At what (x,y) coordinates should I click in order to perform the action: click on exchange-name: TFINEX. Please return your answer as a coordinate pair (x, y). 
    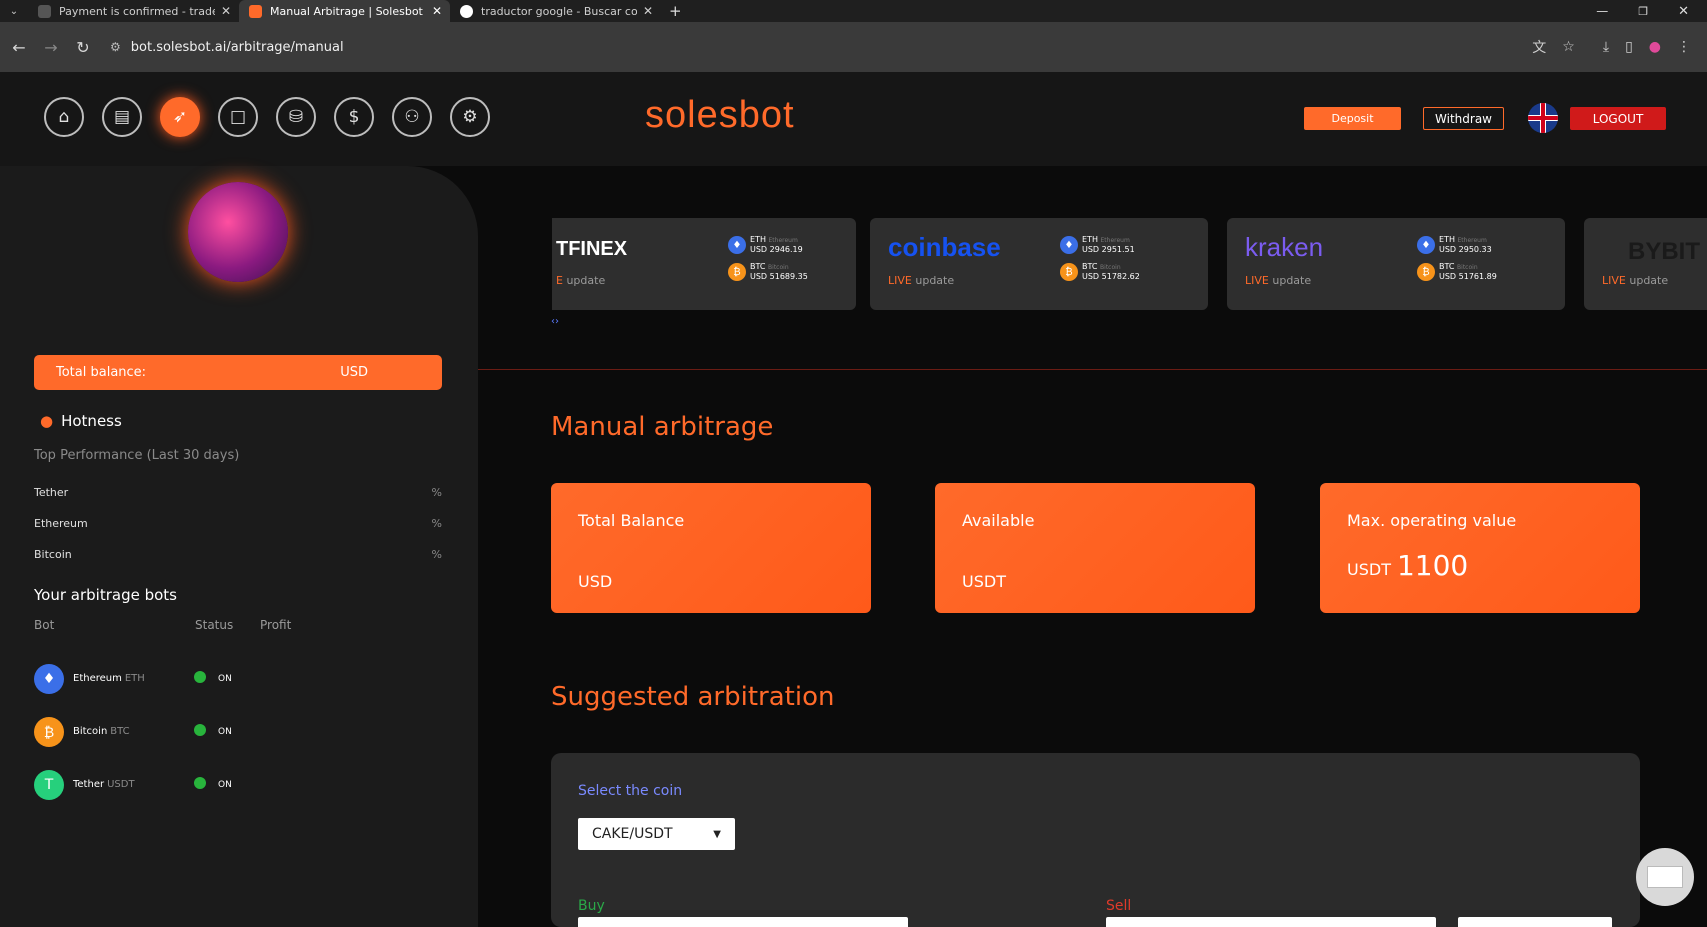
    Looking at the image, I should click on (592, 249).